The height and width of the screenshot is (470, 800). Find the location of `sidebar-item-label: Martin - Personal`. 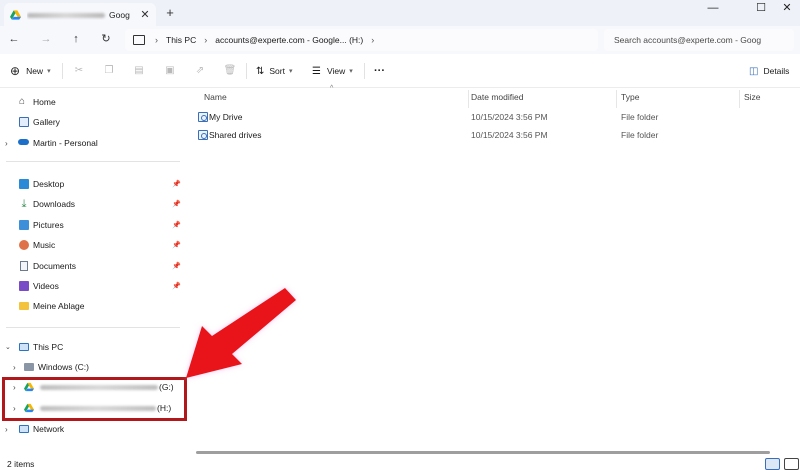

sidebar-item-label: Martin - Personal is located at coordinates (65, 143).